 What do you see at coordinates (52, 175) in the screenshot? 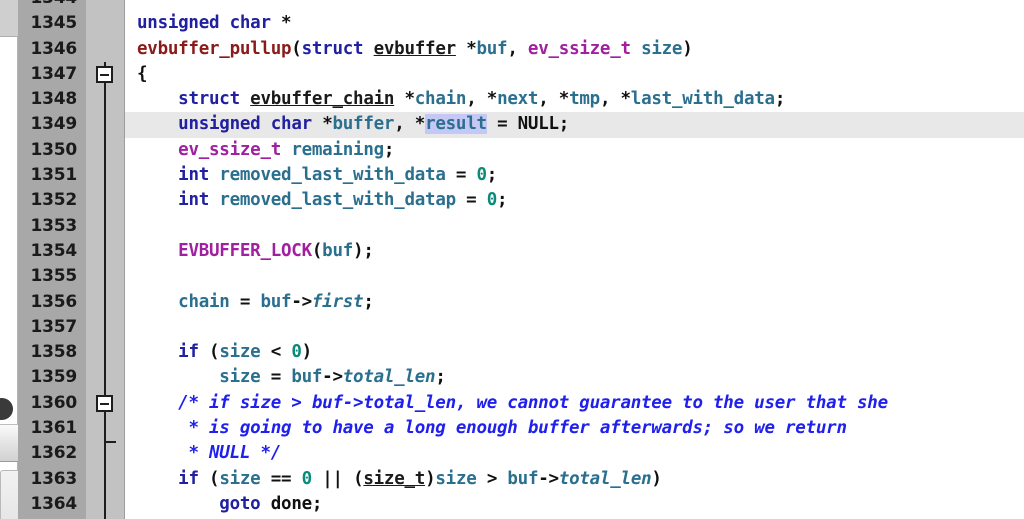
I see `line-number: 1351` at bounding box center [52, 175].